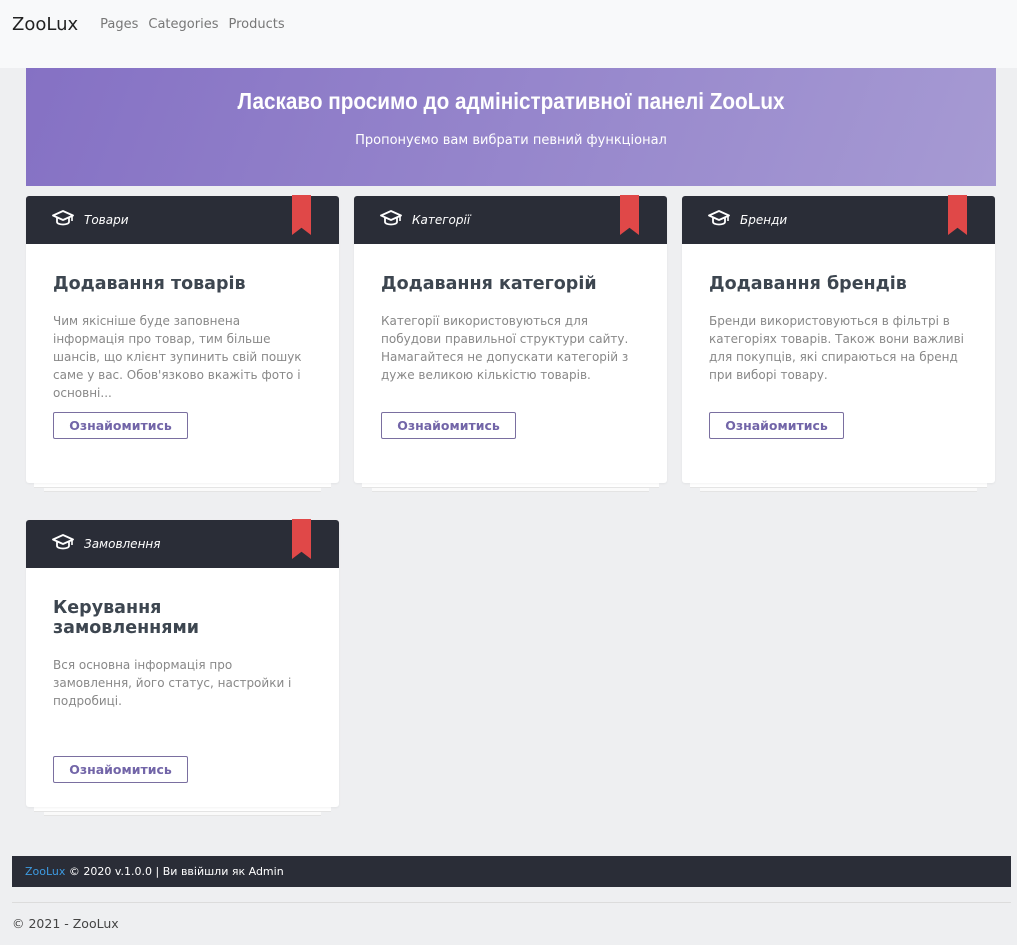 Image resolution: width=1017 pixels, height=945 pixels. What do you see at coordinates (45, 871) in the screenshot?
I see `footer-brand-link: ZooLux` at bounding box center [45, 871].